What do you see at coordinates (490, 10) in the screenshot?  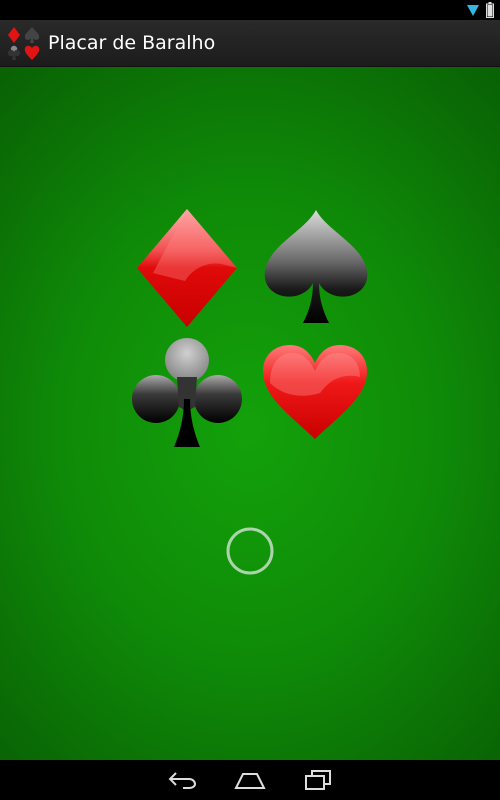 I see `battery-icon` at bounding box center [490, 10].